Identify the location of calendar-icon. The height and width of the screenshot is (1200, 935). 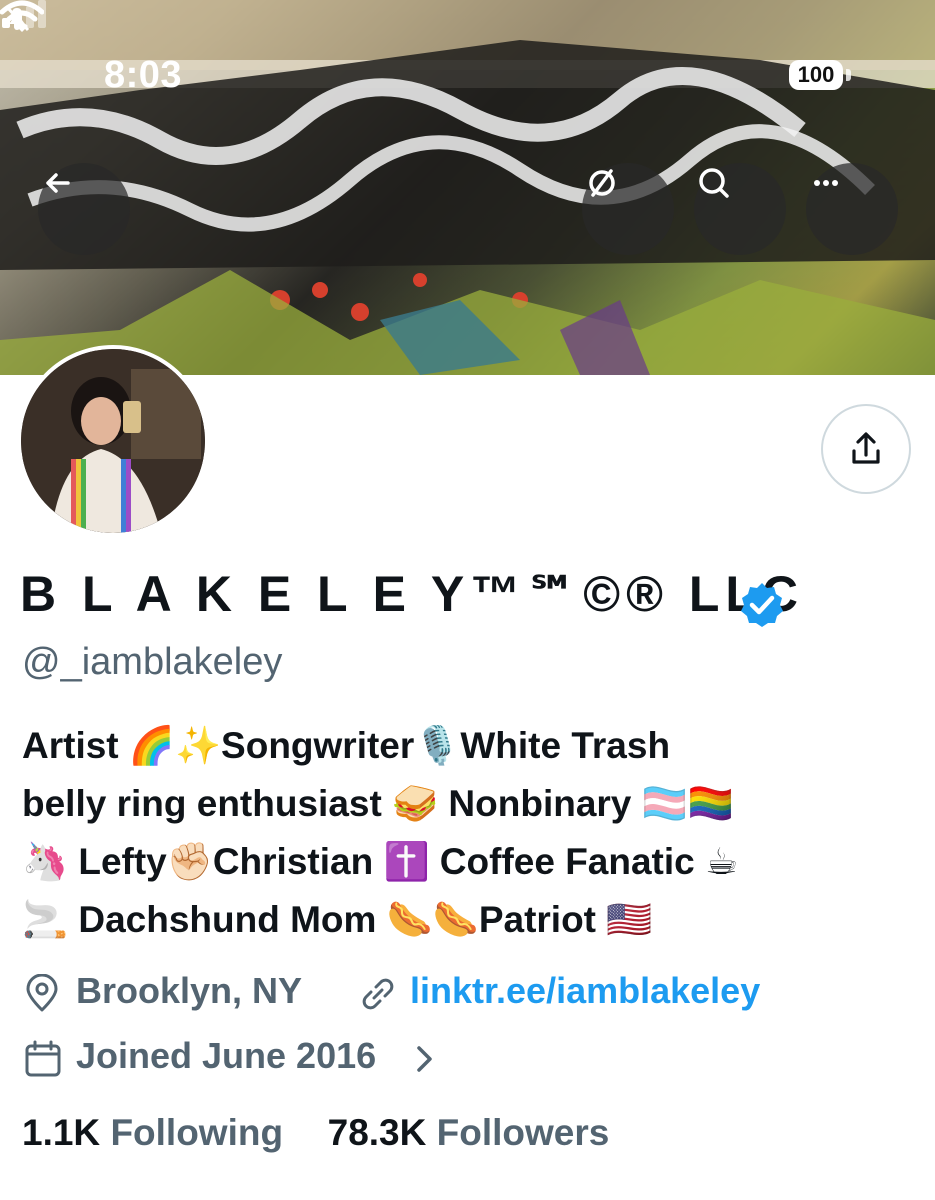
(43, 1058).